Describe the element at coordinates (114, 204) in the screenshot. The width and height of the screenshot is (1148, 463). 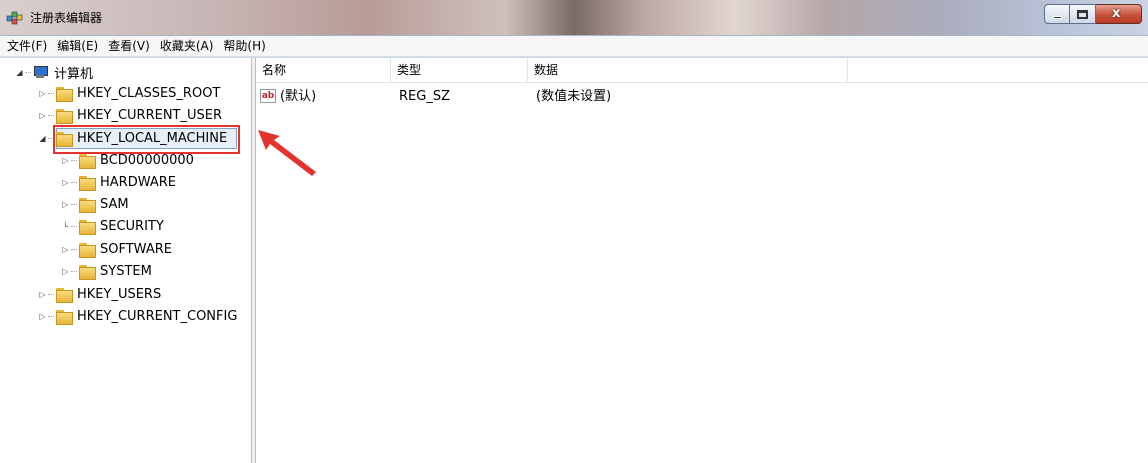
I see `tree-label: SAM` at that location.